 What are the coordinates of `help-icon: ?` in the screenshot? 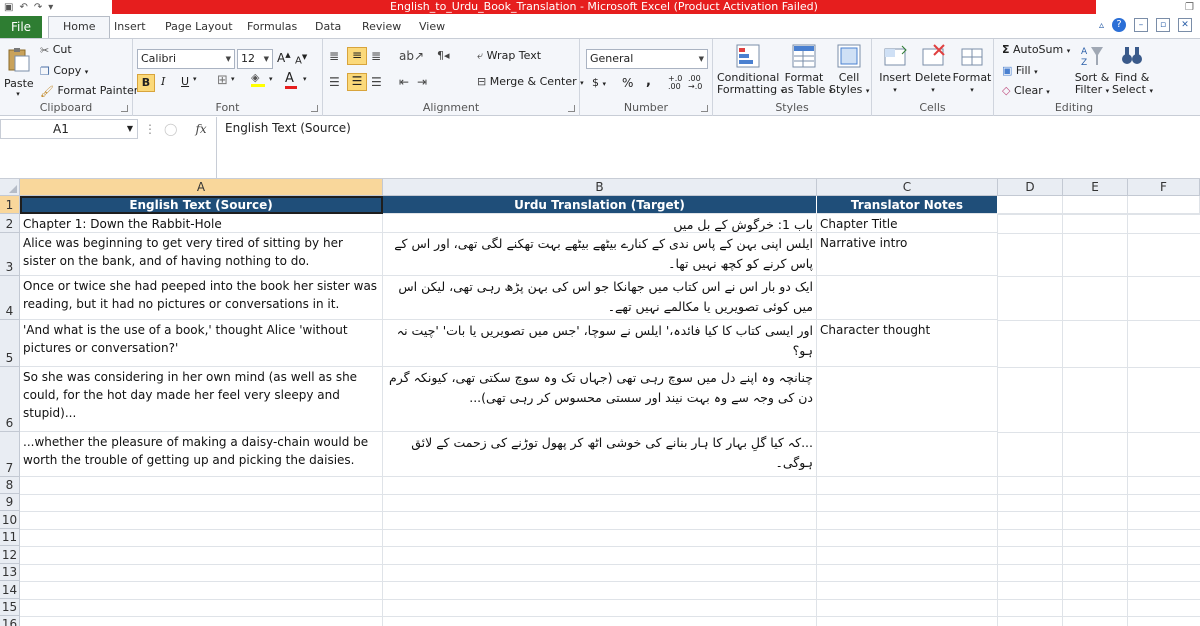 It's located at (1119, 25).